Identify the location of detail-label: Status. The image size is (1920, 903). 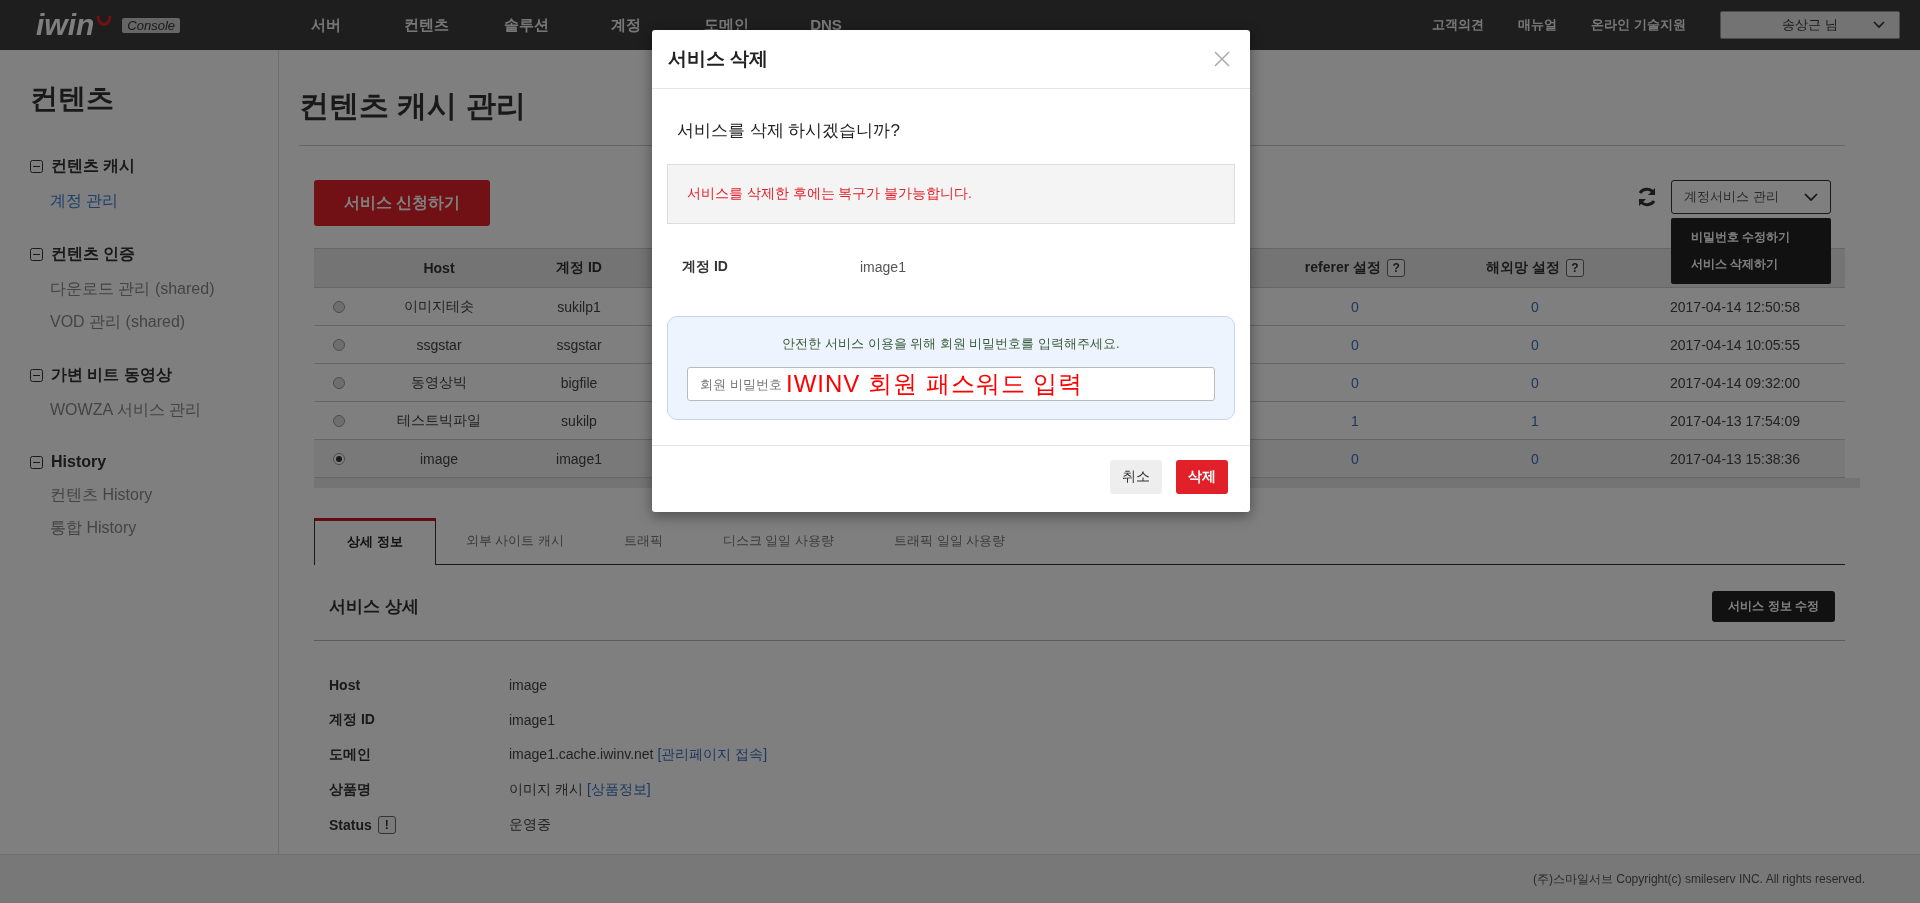
(350, 824).